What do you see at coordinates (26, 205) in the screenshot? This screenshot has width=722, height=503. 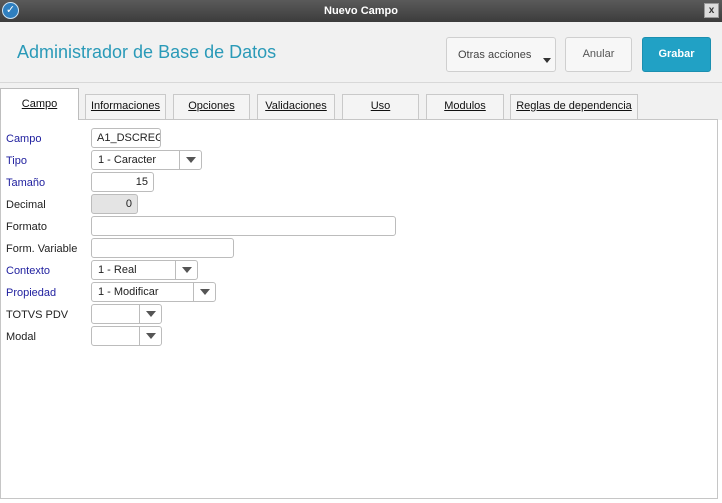 I see `decimal-label: Decimal` at bounding box center [26, 205].